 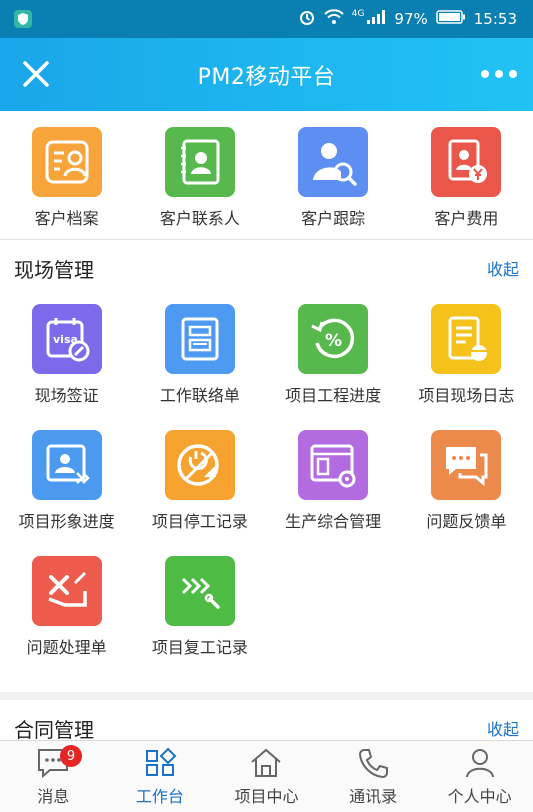 What do you see at coordinates (66, 521) in the screenshot?
I see `tile-label: 项目形象进度` at bounding box center [66, 521].